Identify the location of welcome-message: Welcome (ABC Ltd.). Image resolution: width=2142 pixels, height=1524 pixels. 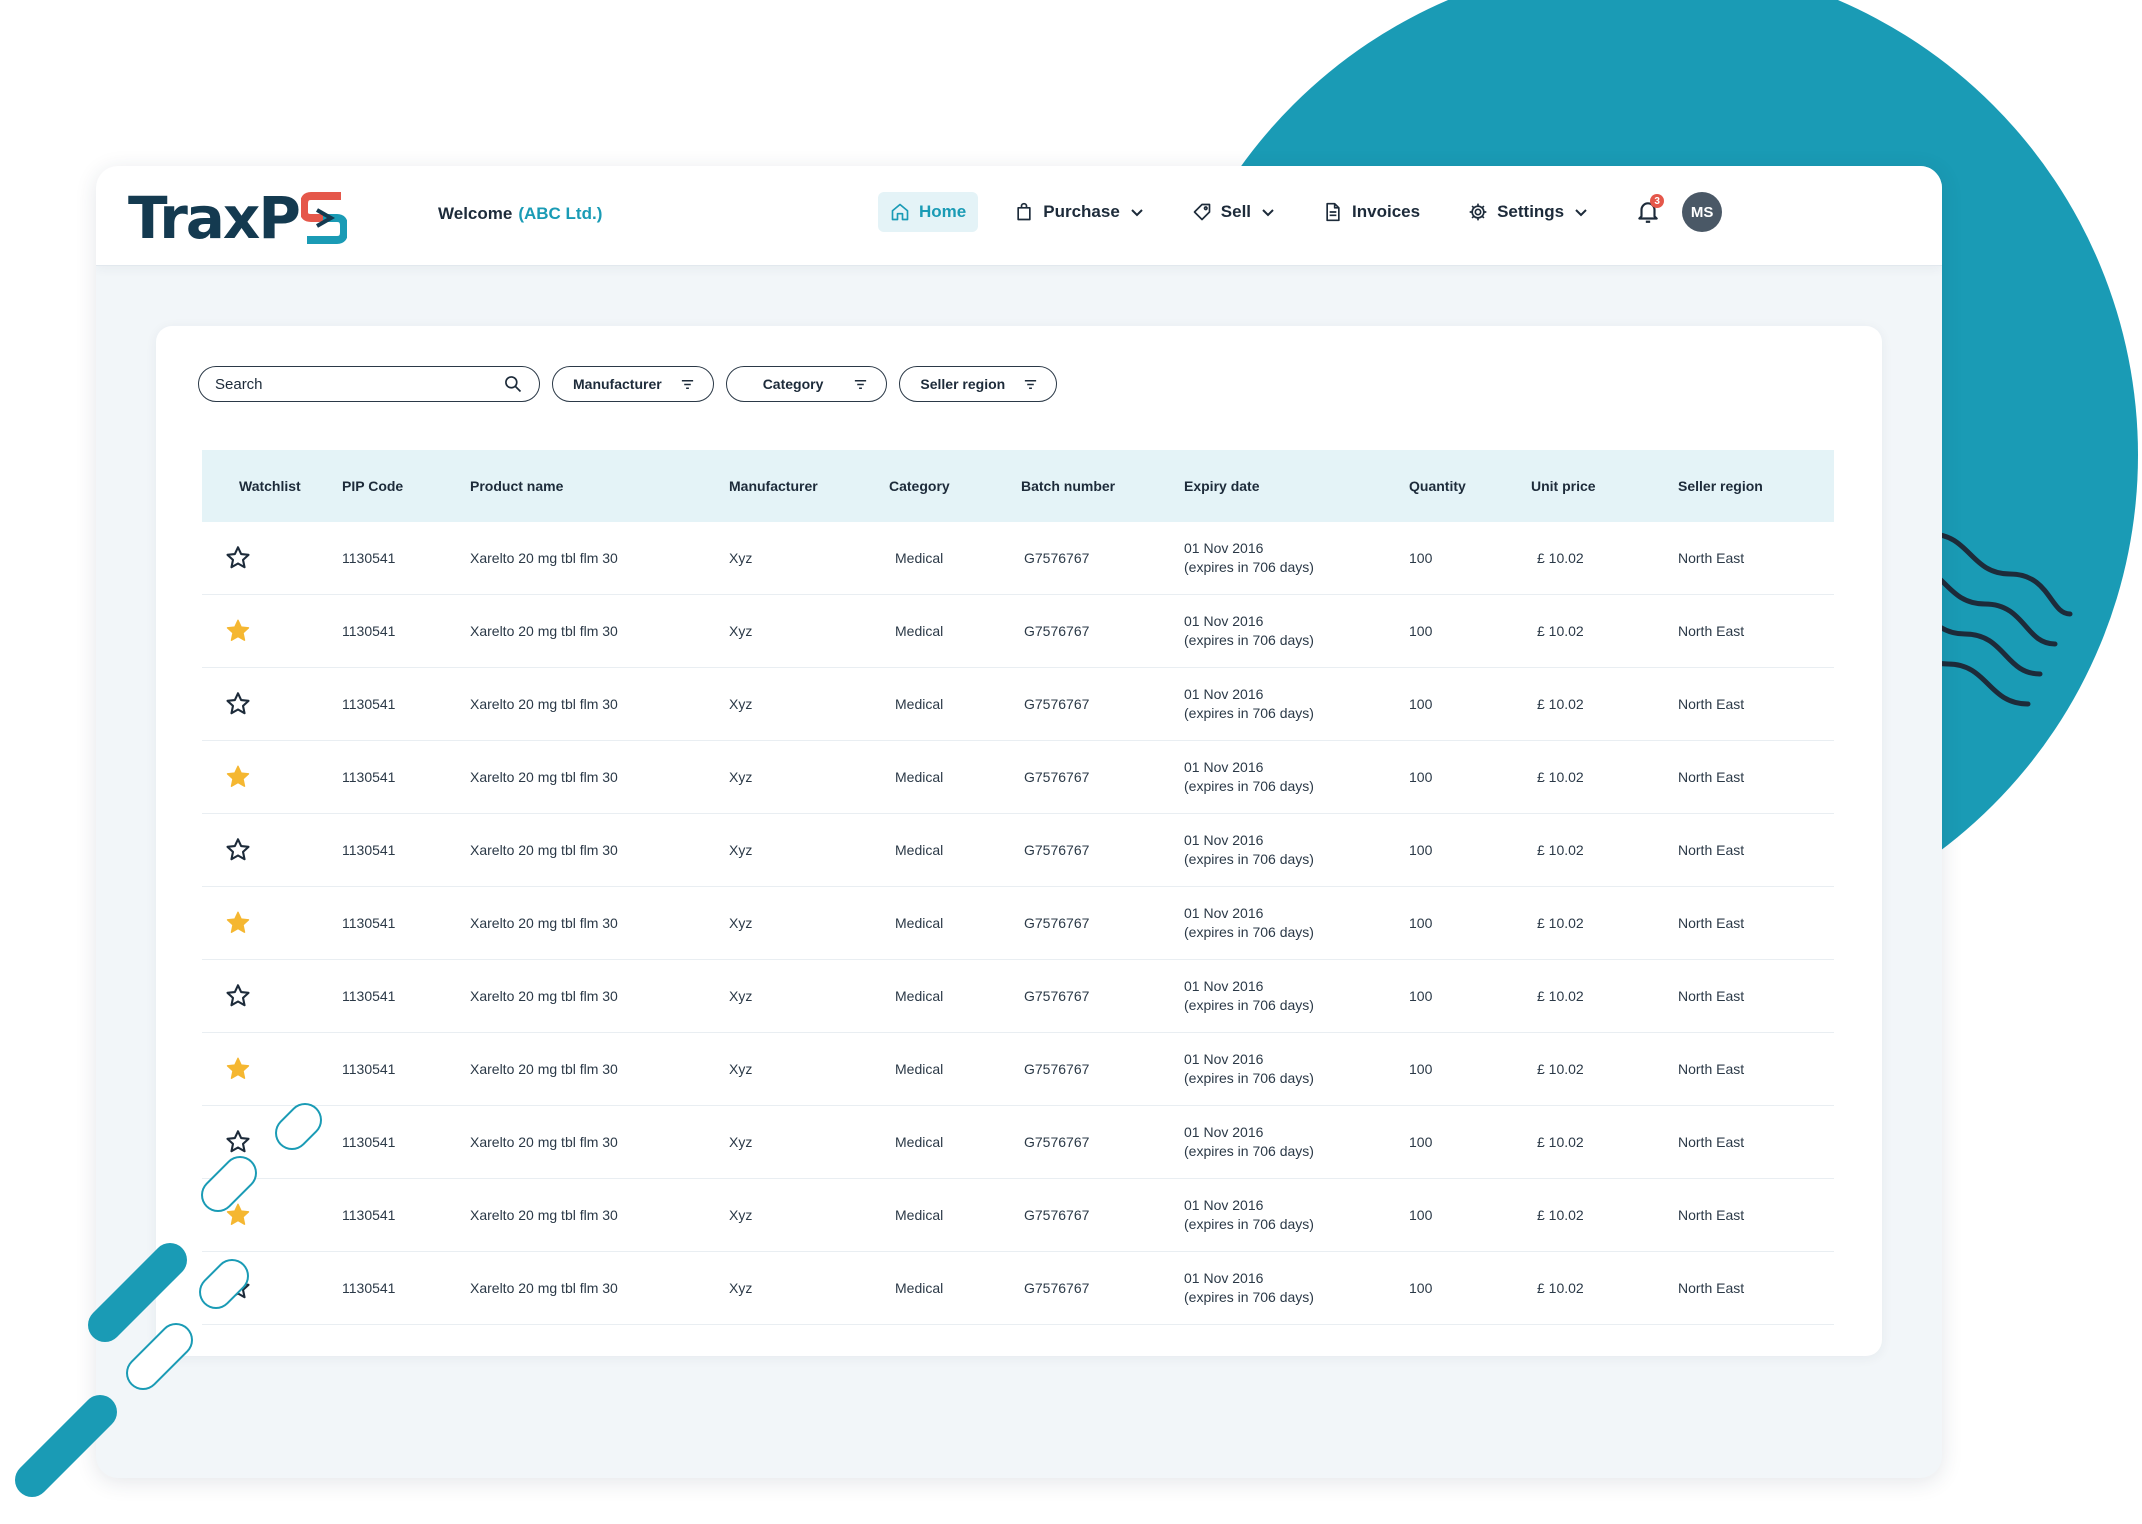
(520, 214).